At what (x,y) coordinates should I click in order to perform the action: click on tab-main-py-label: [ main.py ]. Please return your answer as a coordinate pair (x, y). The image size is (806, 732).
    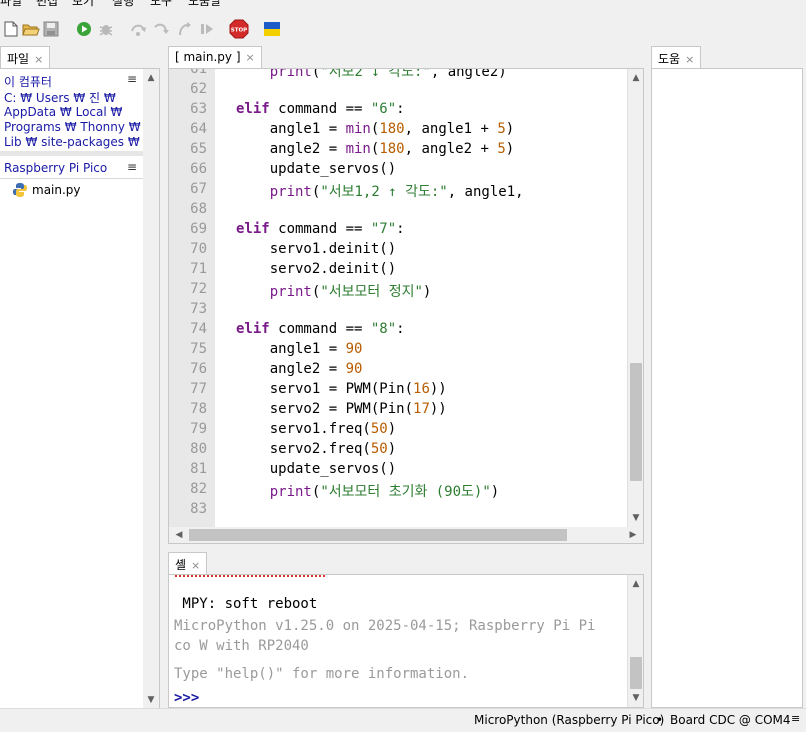
    Looking at the image, I should click on (208, 57).